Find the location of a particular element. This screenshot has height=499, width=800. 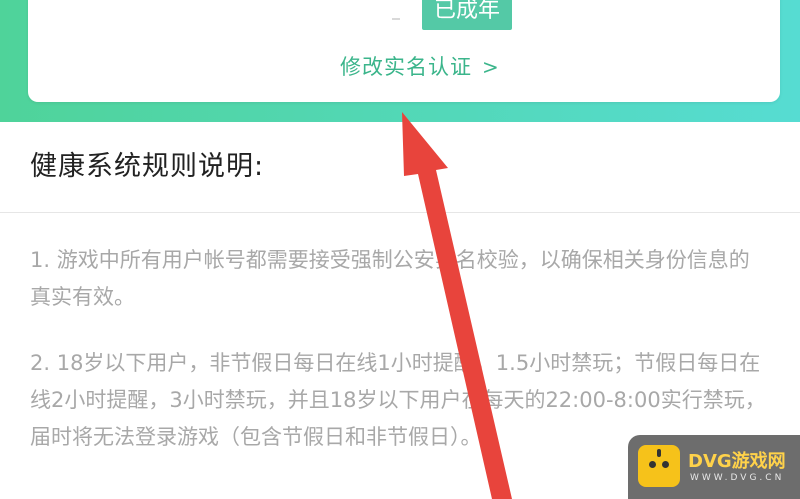

adult-status-badge: 已成年 is located at coordinates (467, 15).